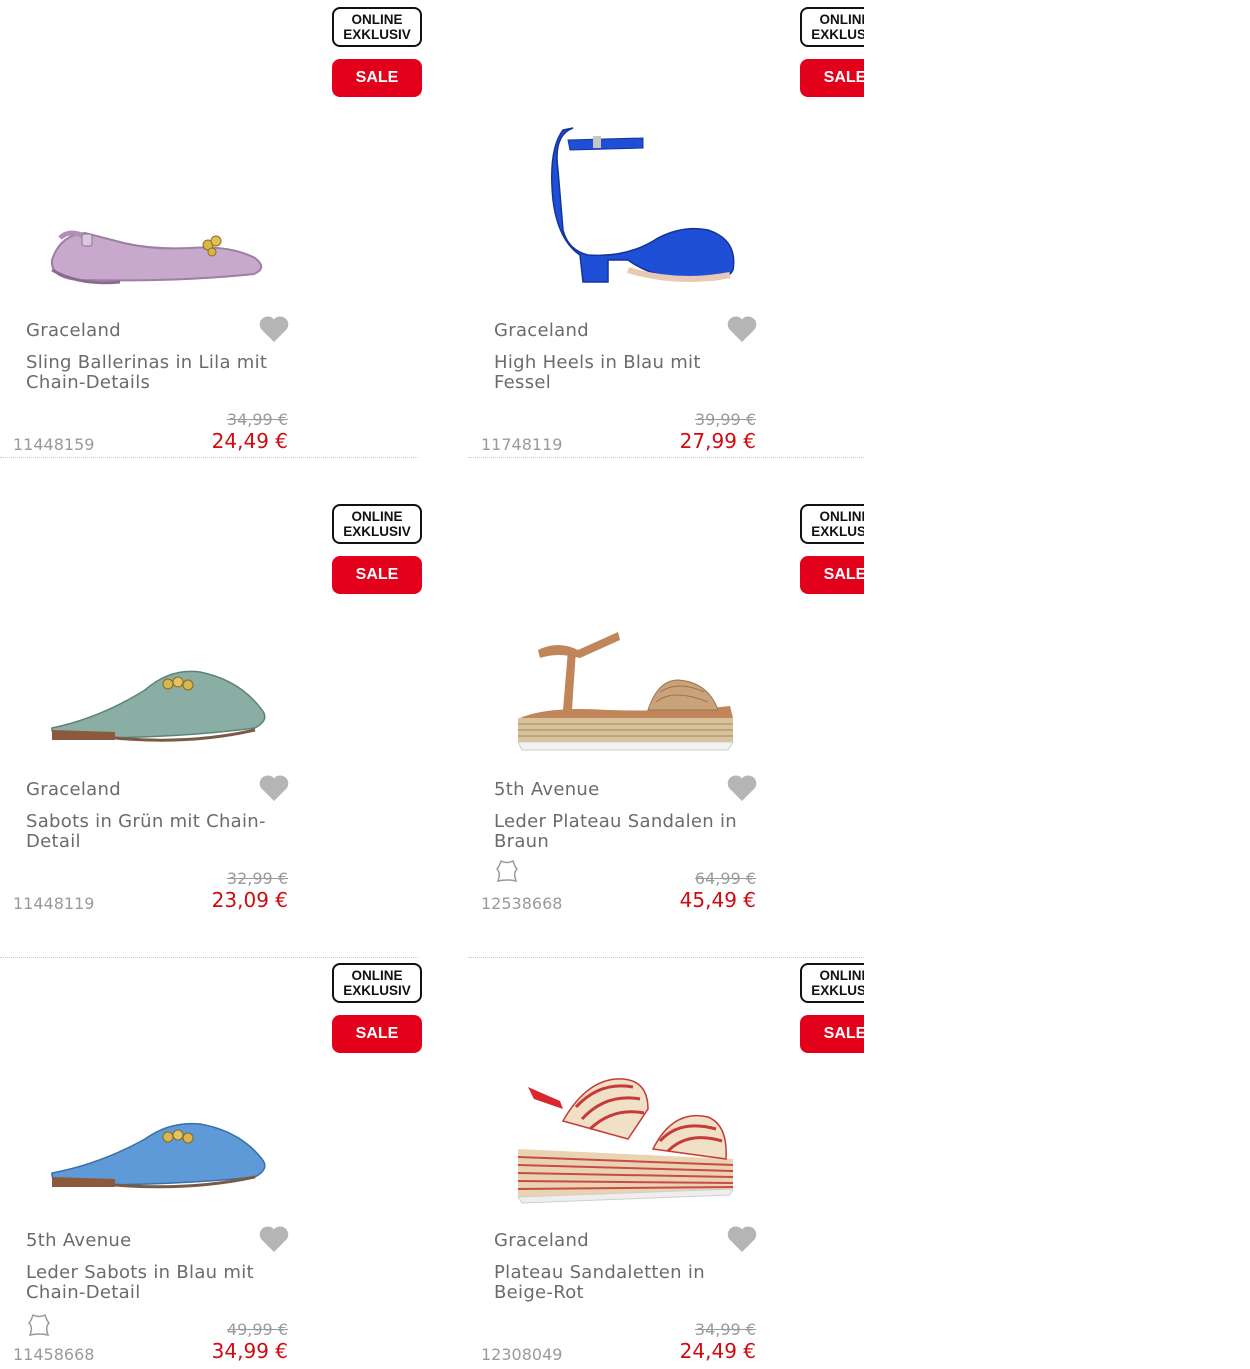 This screenshot has height=1369, width=1250. What do you see at coordinates (522, 444) in the screenshot?
I see `product-sku: 11748119` at bounding box center [522, 444].